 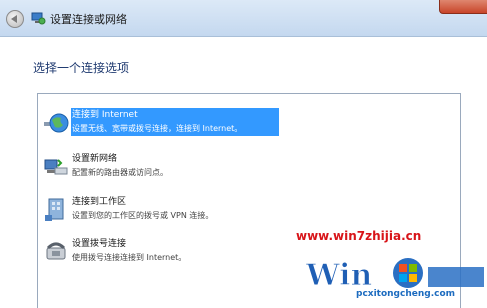 What do you see at coordinates (463, 7) in the screenshot?
I see `close-button` at bounding box center [463, 7].